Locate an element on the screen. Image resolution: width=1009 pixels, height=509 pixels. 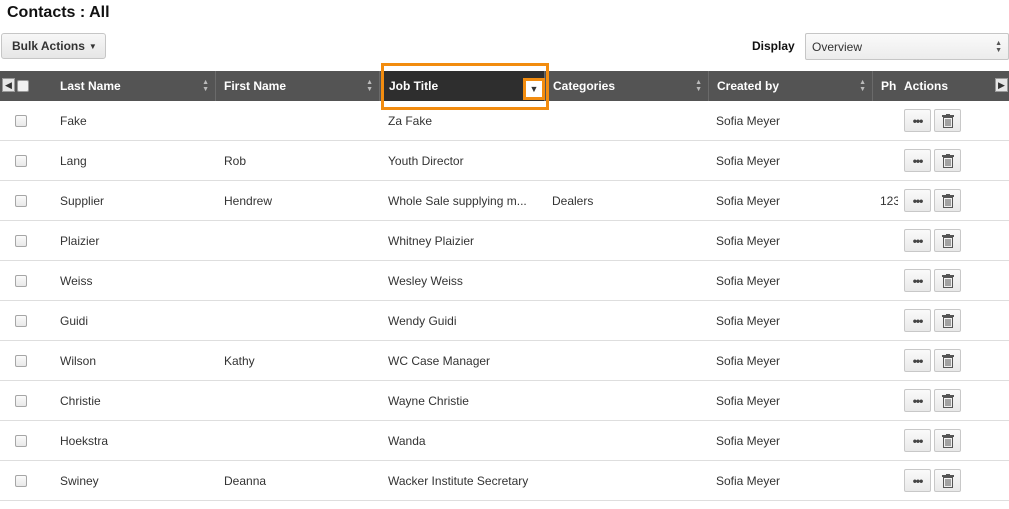
cell-first-name: Deanna is located at coordinates (245, 481).